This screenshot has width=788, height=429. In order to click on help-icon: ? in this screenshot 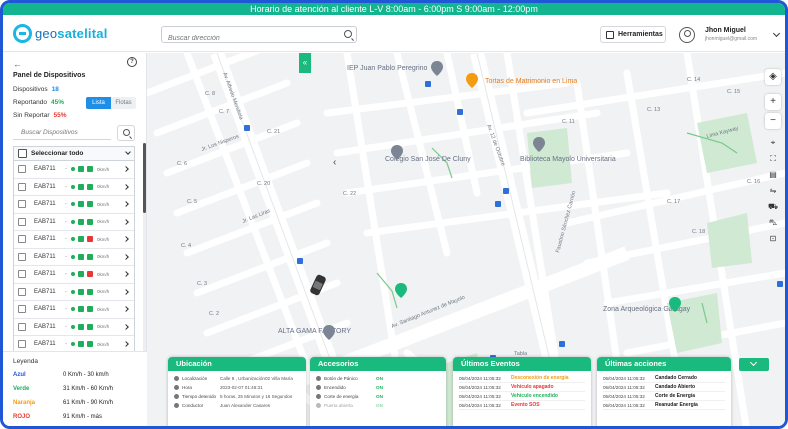, I will do `click(132, 62)`.